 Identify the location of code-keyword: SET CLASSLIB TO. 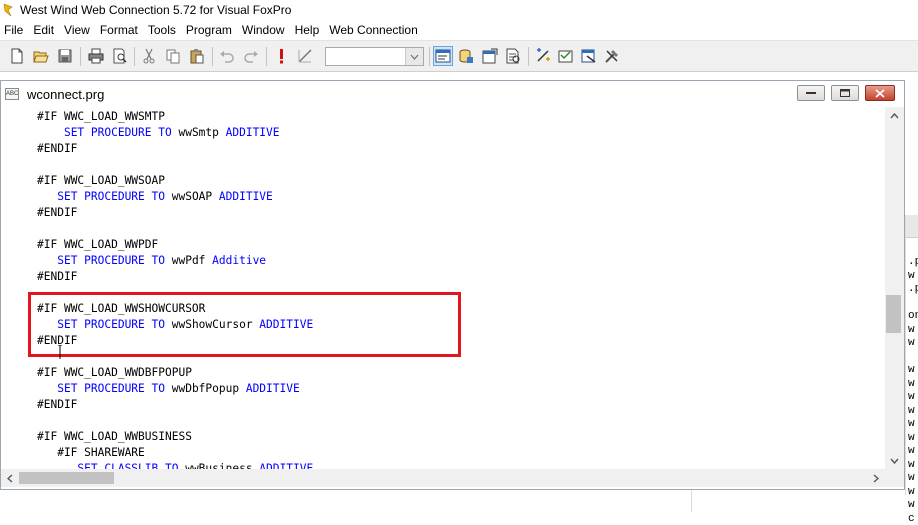
(128, 465).